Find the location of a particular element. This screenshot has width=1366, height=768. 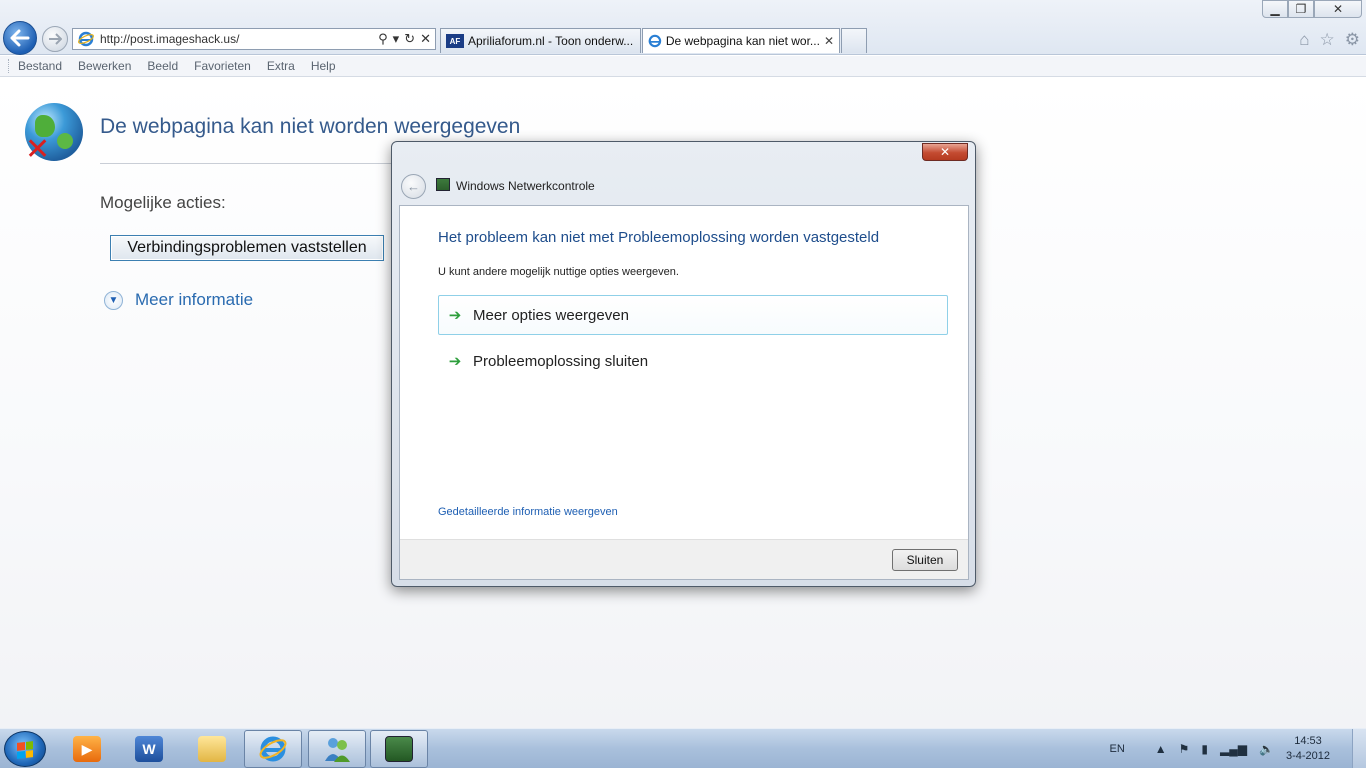

menu-bewerken: Bewerken is located at coordinates (104, 66).